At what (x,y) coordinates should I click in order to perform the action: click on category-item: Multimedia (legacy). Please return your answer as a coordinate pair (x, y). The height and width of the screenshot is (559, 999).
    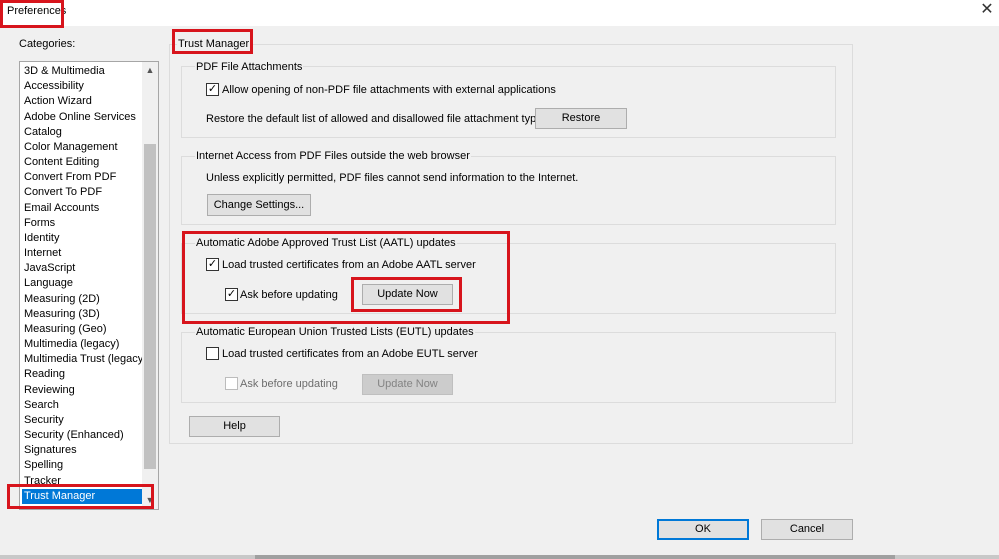
    Looking at the image, I should click on (83, 344).